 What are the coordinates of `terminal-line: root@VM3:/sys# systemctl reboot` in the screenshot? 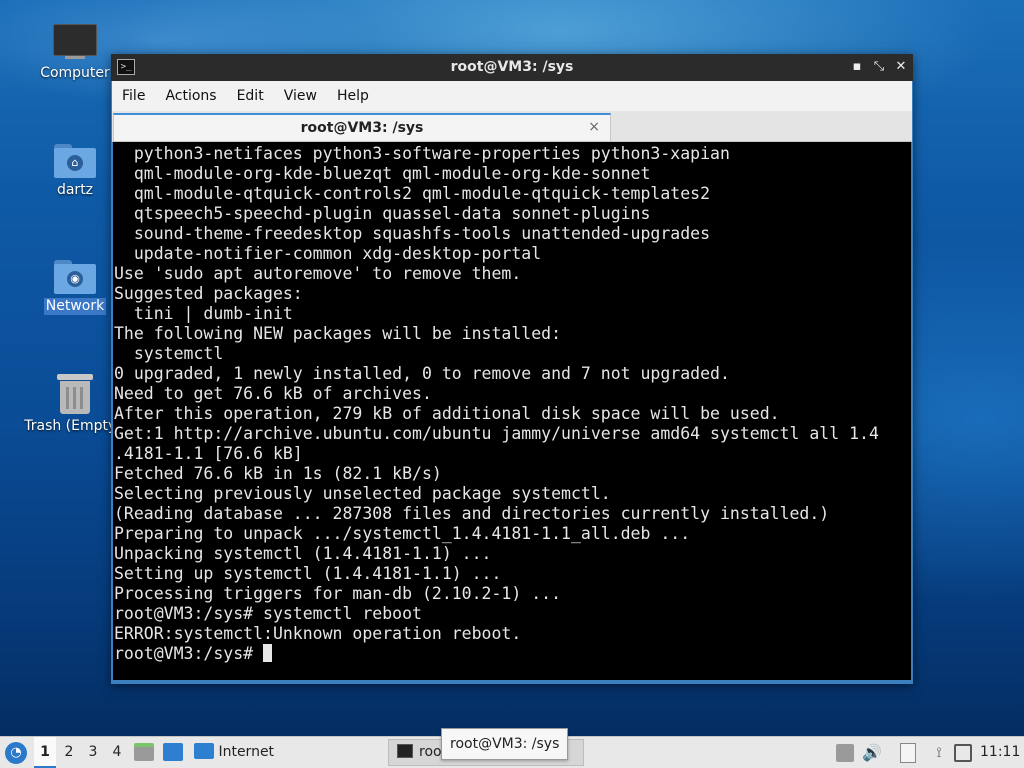 It's located at (268, 613).